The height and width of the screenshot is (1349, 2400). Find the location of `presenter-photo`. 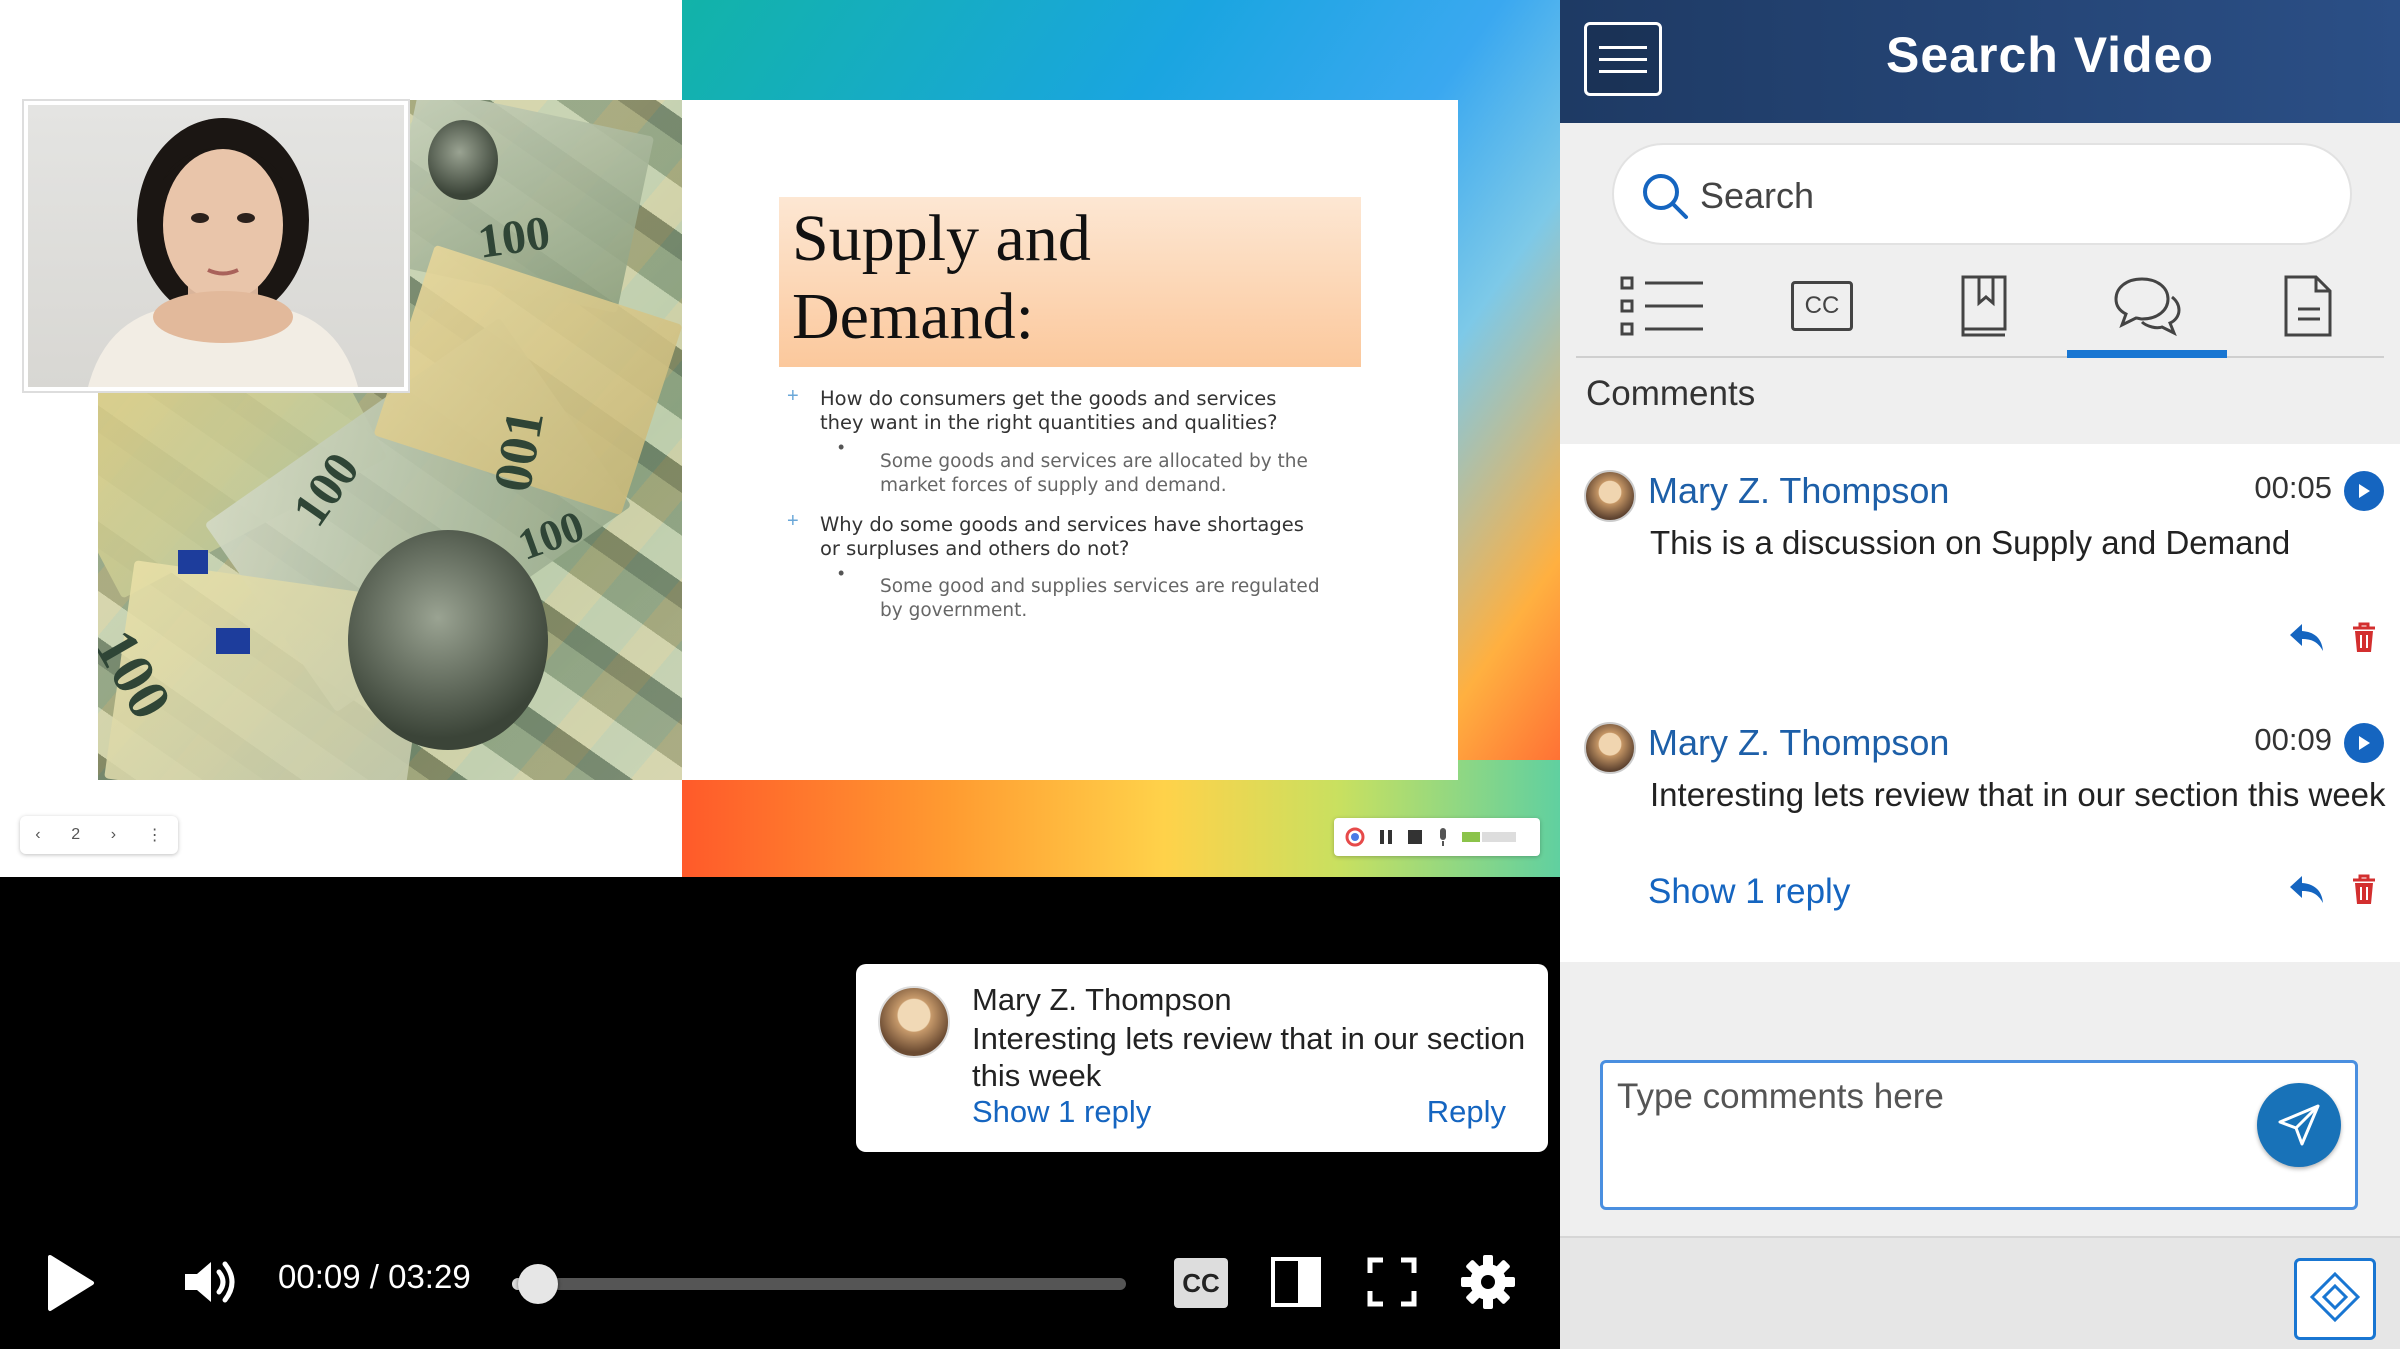

presenter-photo is located at coordinates (216, 246).